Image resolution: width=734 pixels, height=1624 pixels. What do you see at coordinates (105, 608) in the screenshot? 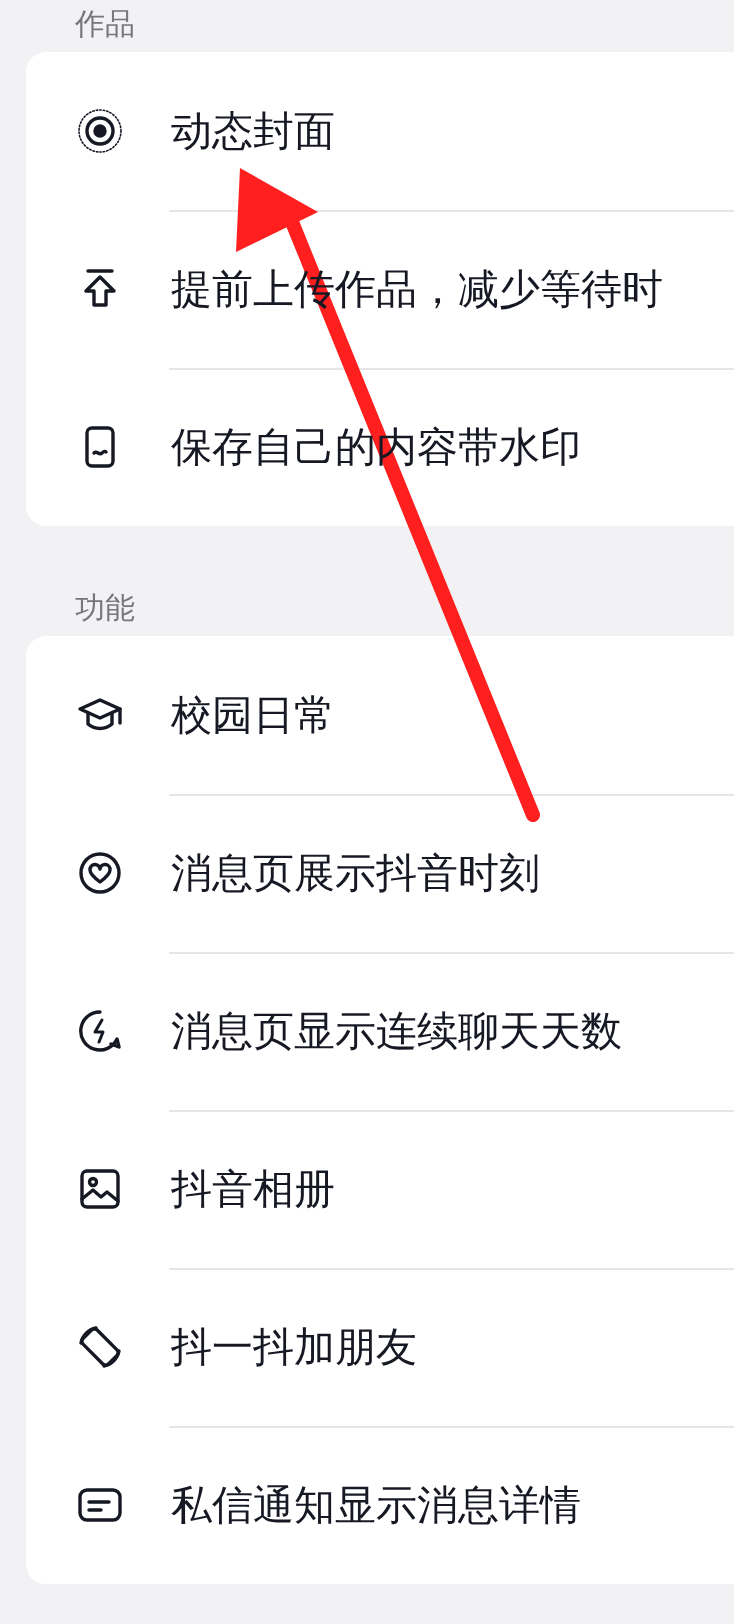
I see `section-title: 功能` at bounding box center [105, 608].